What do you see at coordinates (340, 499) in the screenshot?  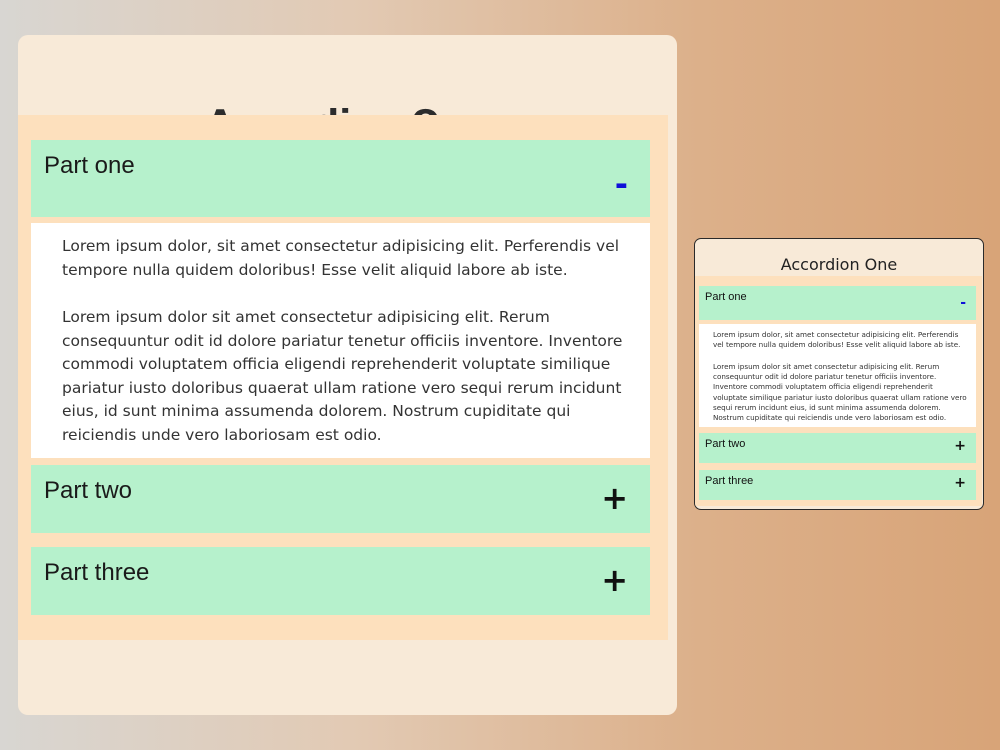 I see `accordion-header-part-two: Part two +` at bounding box center [340, 499].